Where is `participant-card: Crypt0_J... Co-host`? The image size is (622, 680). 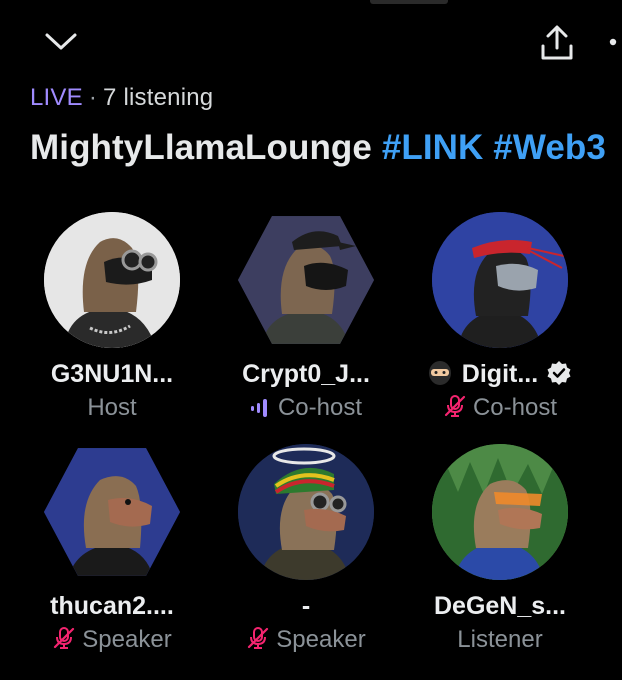
participant-card: Crypt0_J... Co-host is located at coordinates (306, 322).